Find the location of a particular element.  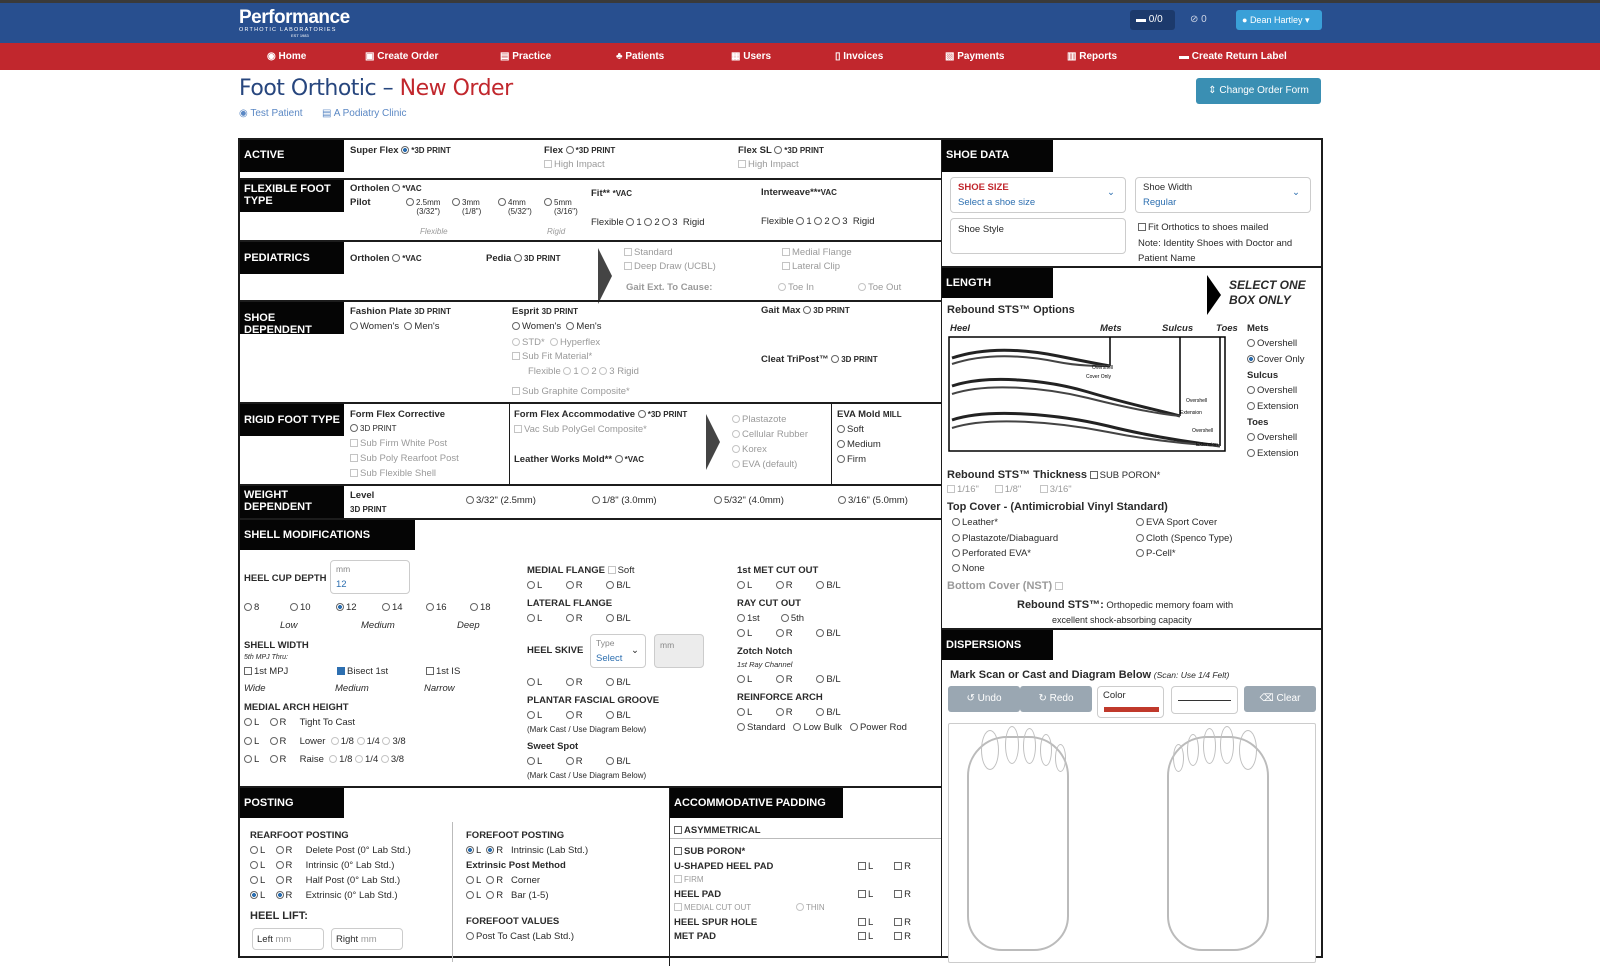

shipments-button: ▬ 0/0 is located at coordinates (1152, 20).